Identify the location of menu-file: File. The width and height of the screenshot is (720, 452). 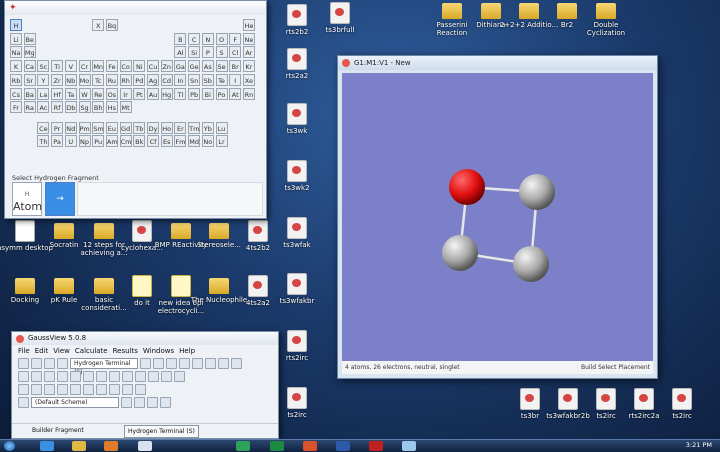
(24, 351).